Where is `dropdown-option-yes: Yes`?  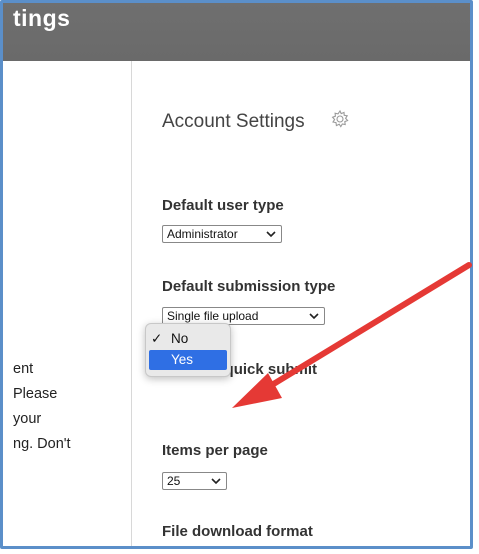 dropdown-option-yes: Yes is located at coordinates (188, 360).